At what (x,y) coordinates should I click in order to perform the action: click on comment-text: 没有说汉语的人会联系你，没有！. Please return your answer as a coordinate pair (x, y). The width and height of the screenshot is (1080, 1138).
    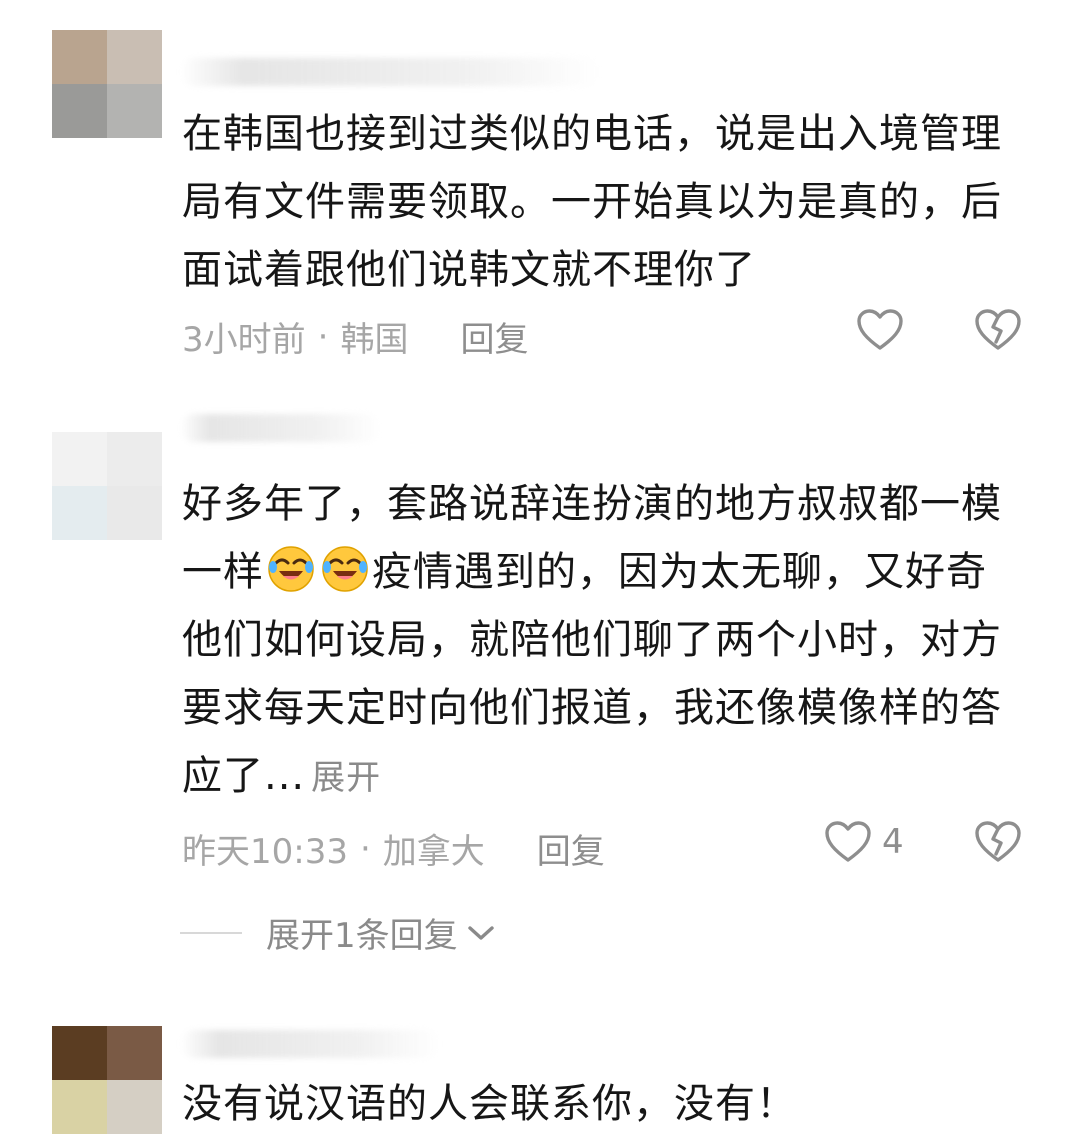
    Looking at the image, I should click on (489, 1104).